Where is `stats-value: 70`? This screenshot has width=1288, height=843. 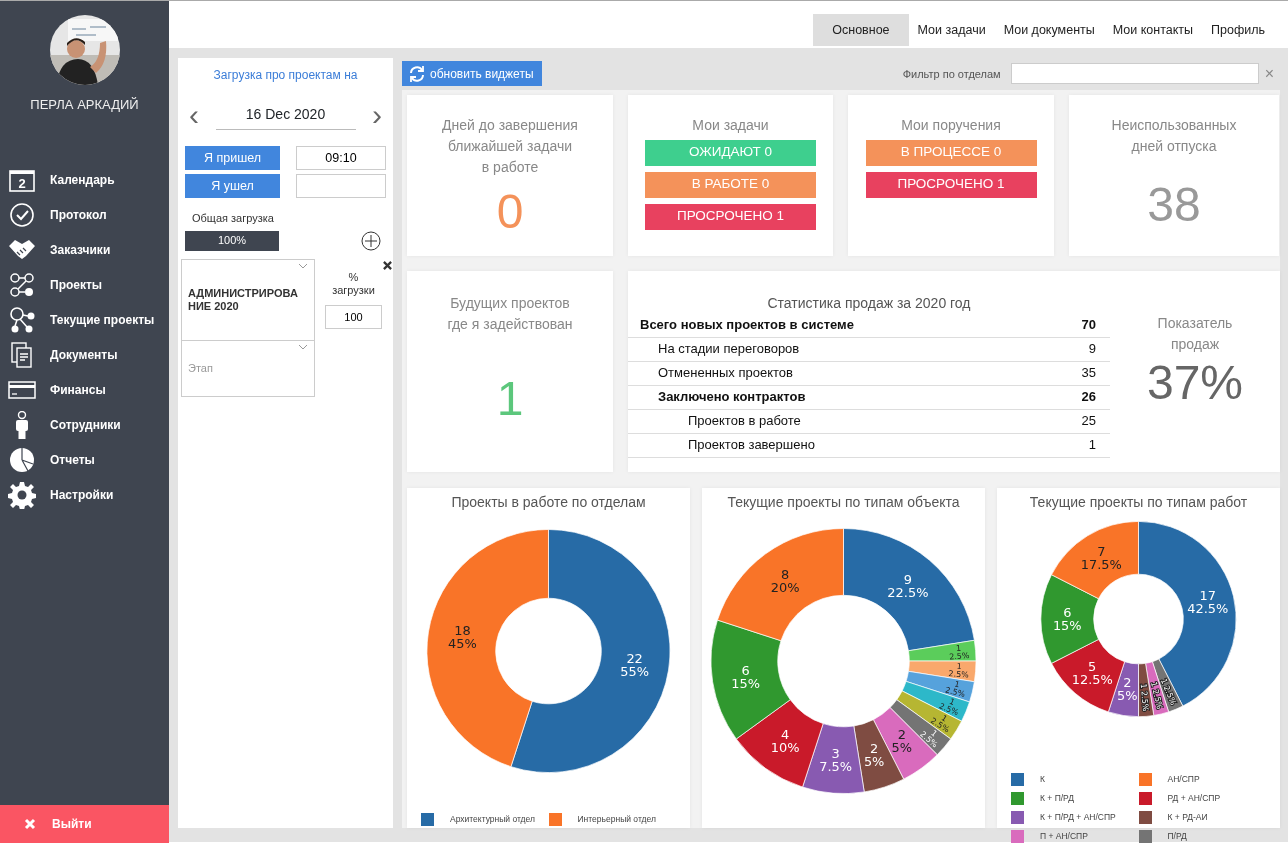 stats-value: 70 is located at coordinates (1088, 325).